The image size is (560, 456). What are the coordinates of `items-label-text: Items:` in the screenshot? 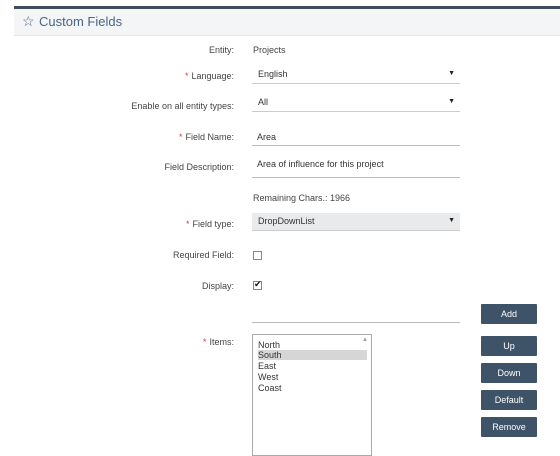 It's located at (221, 342).